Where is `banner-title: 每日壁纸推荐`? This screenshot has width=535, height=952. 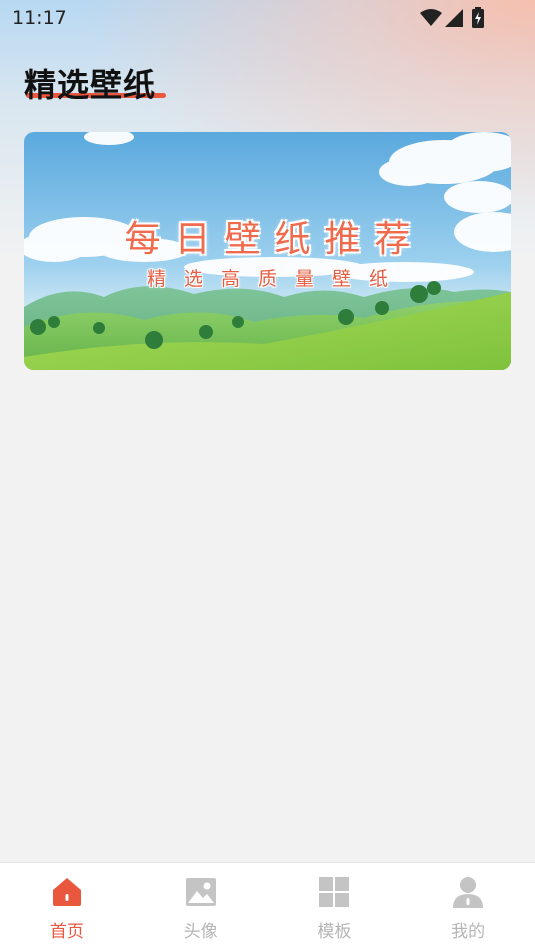 banner-title: 每日壁纸推荐 is located at coordinates (274, 239).